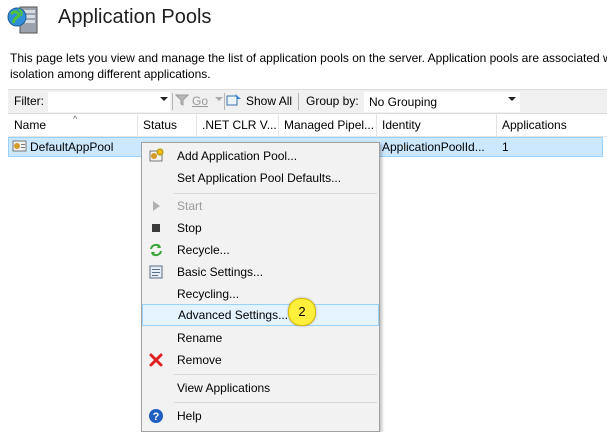  What do you see at coordinates (403, 102) in the screenshot?
I see `group-by-value: No Grouping` at bounding box center [403, 102].